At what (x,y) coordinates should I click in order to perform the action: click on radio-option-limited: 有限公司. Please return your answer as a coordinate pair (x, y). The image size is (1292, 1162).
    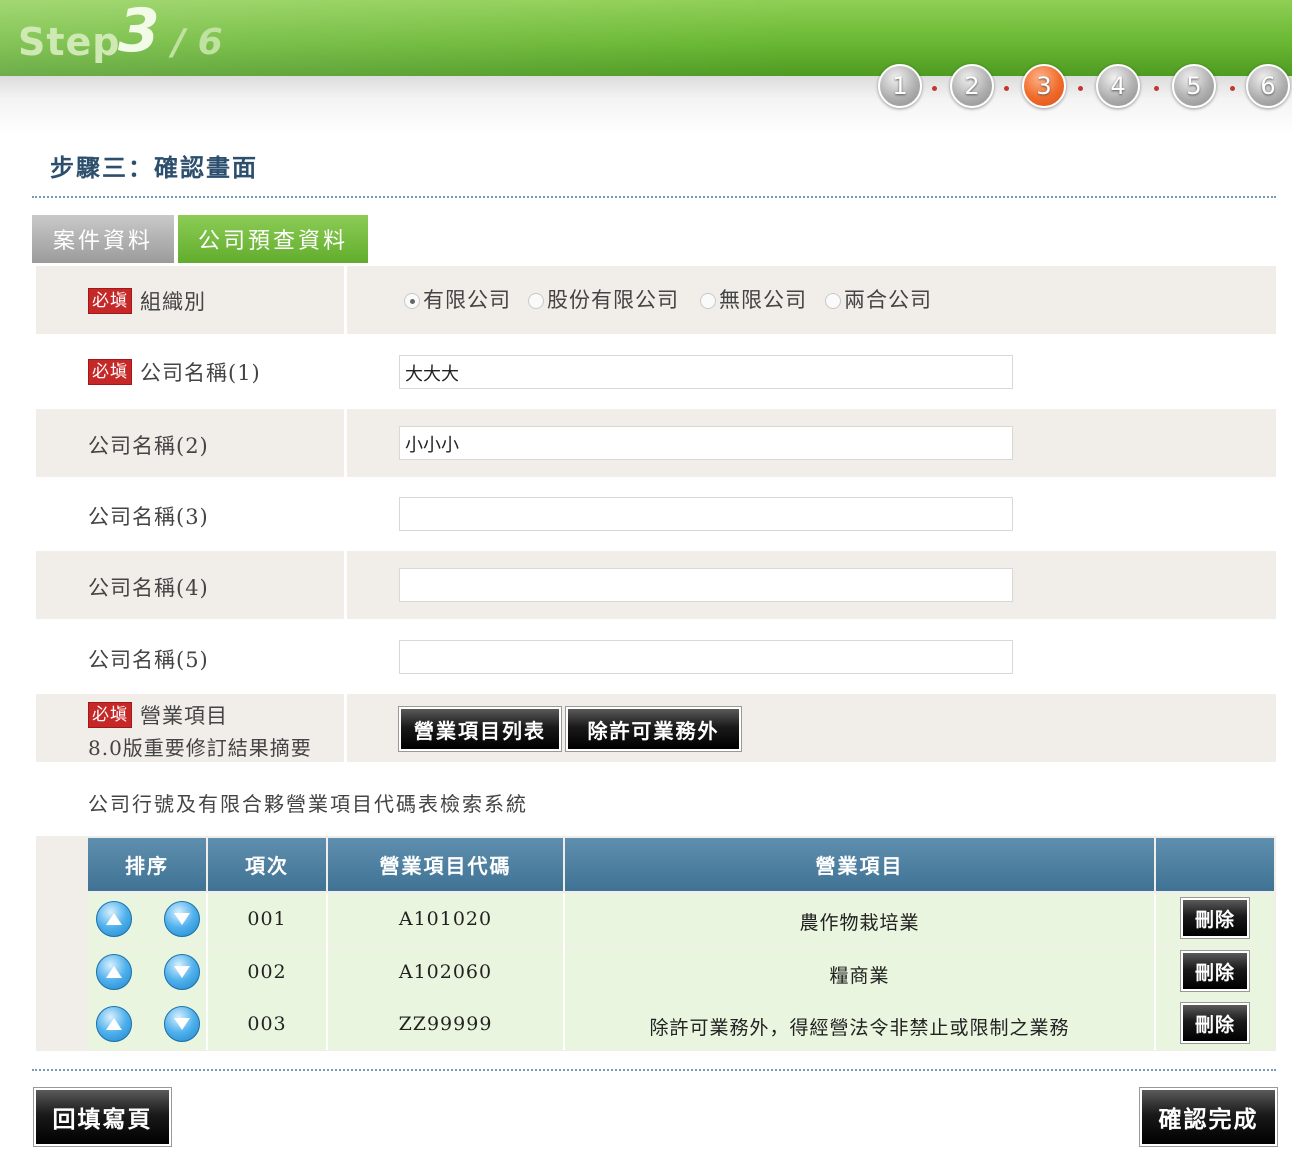
    Looking at the image, I should click on (457, 299).